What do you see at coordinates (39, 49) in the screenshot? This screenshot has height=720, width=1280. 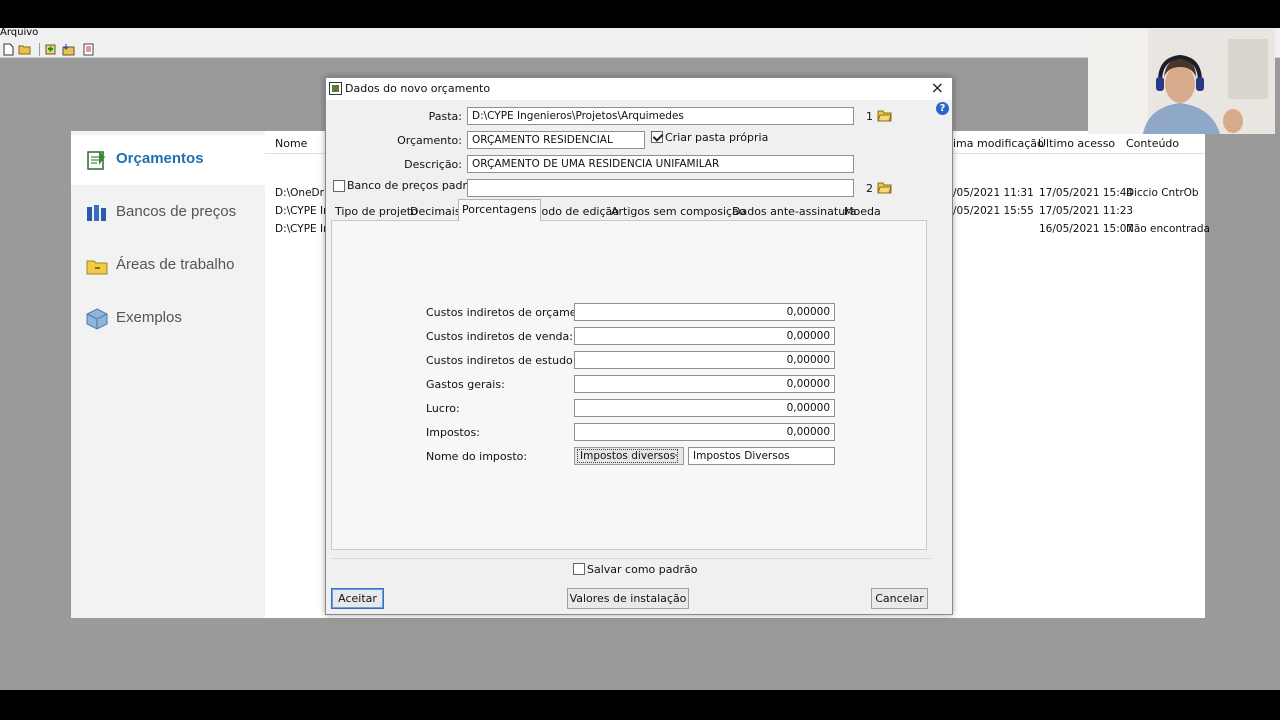 I see `toolbar-separator` at bounding box center [39, 49].